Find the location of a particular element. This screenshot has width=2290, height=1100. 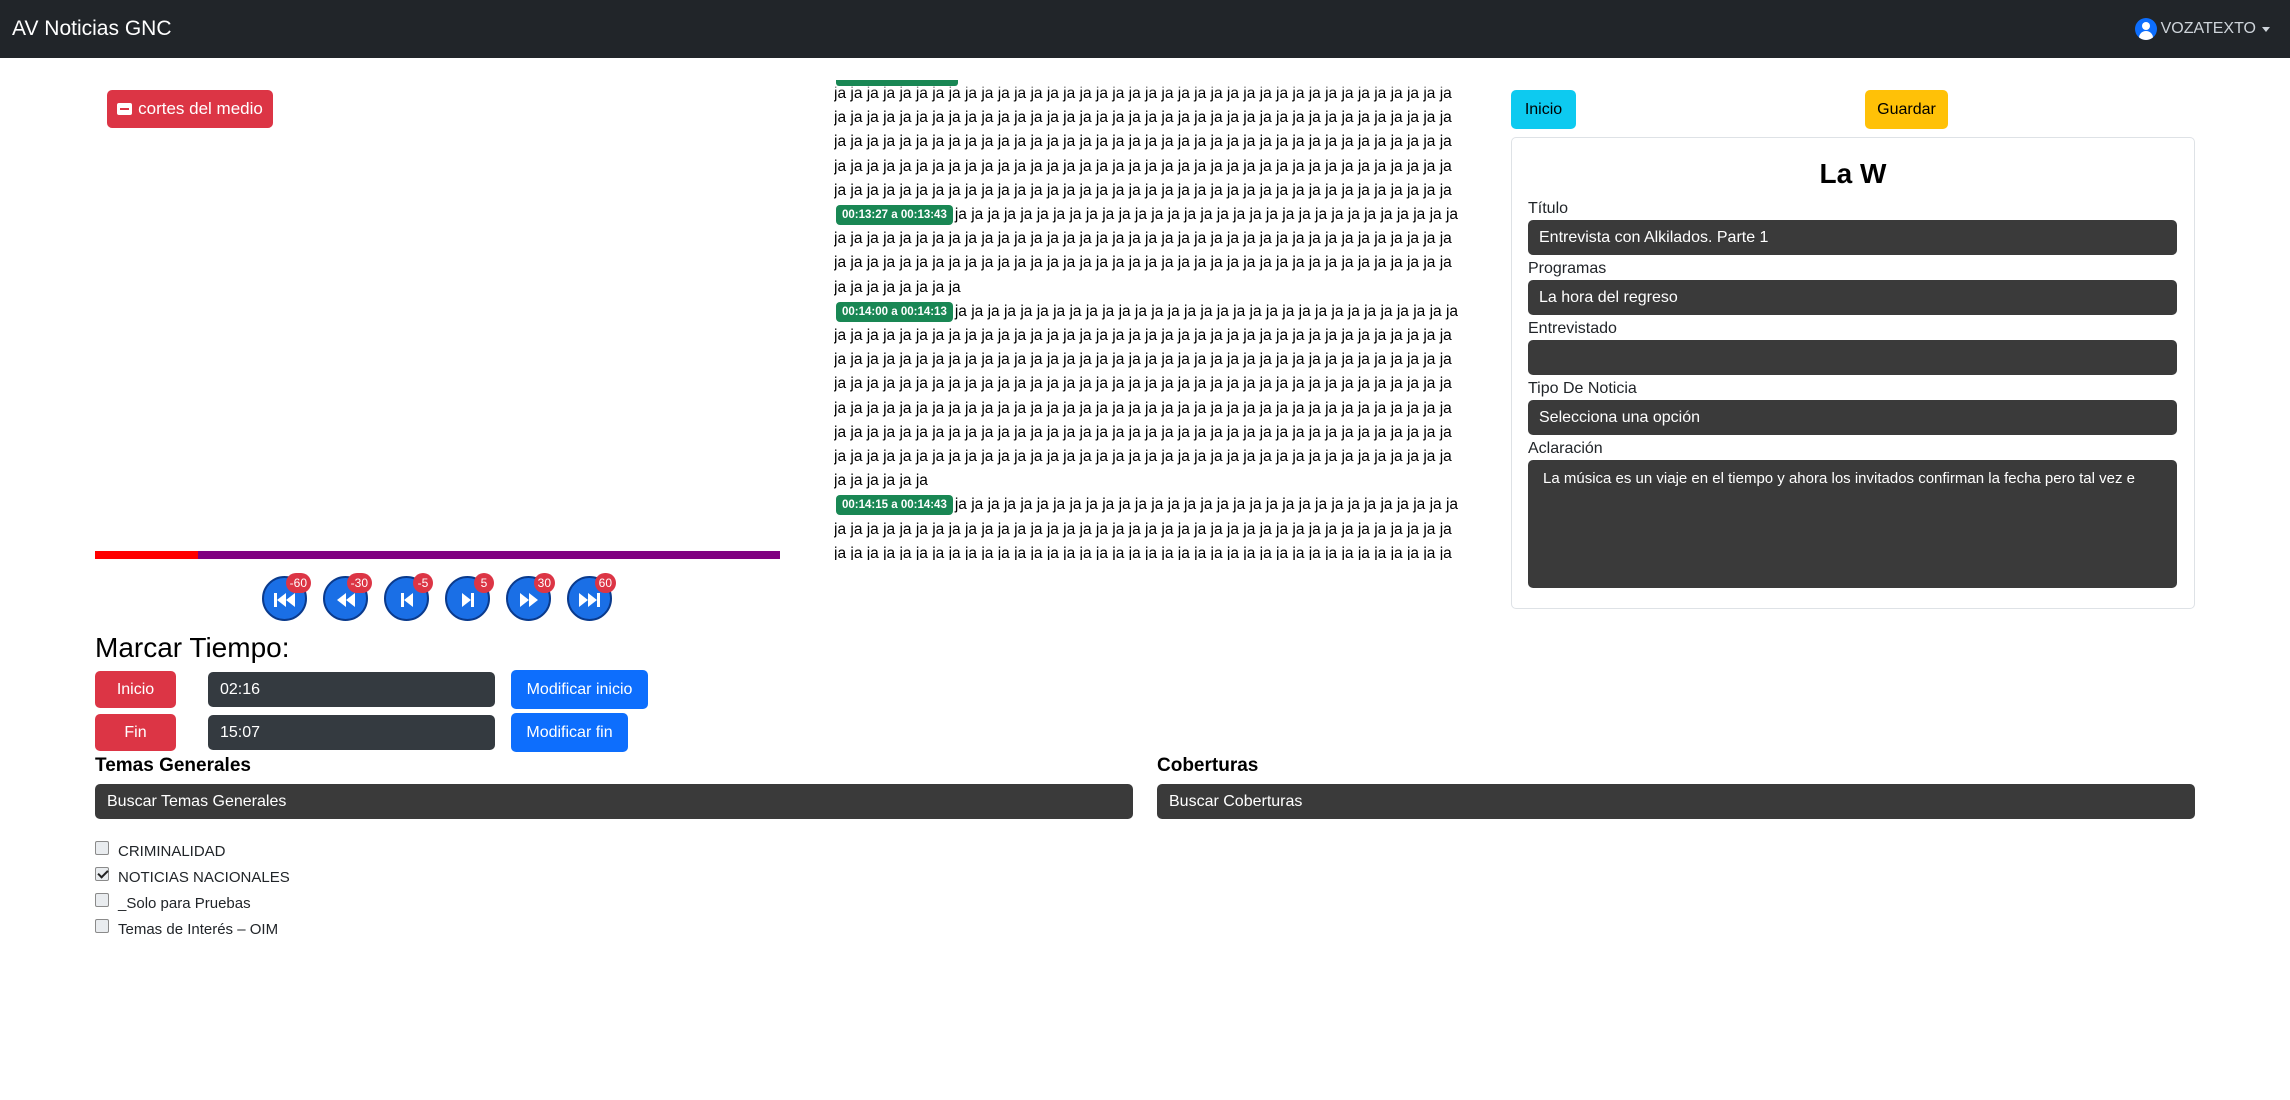

aclaracion-label: Aclaración is located at coordinates (1565, 448).